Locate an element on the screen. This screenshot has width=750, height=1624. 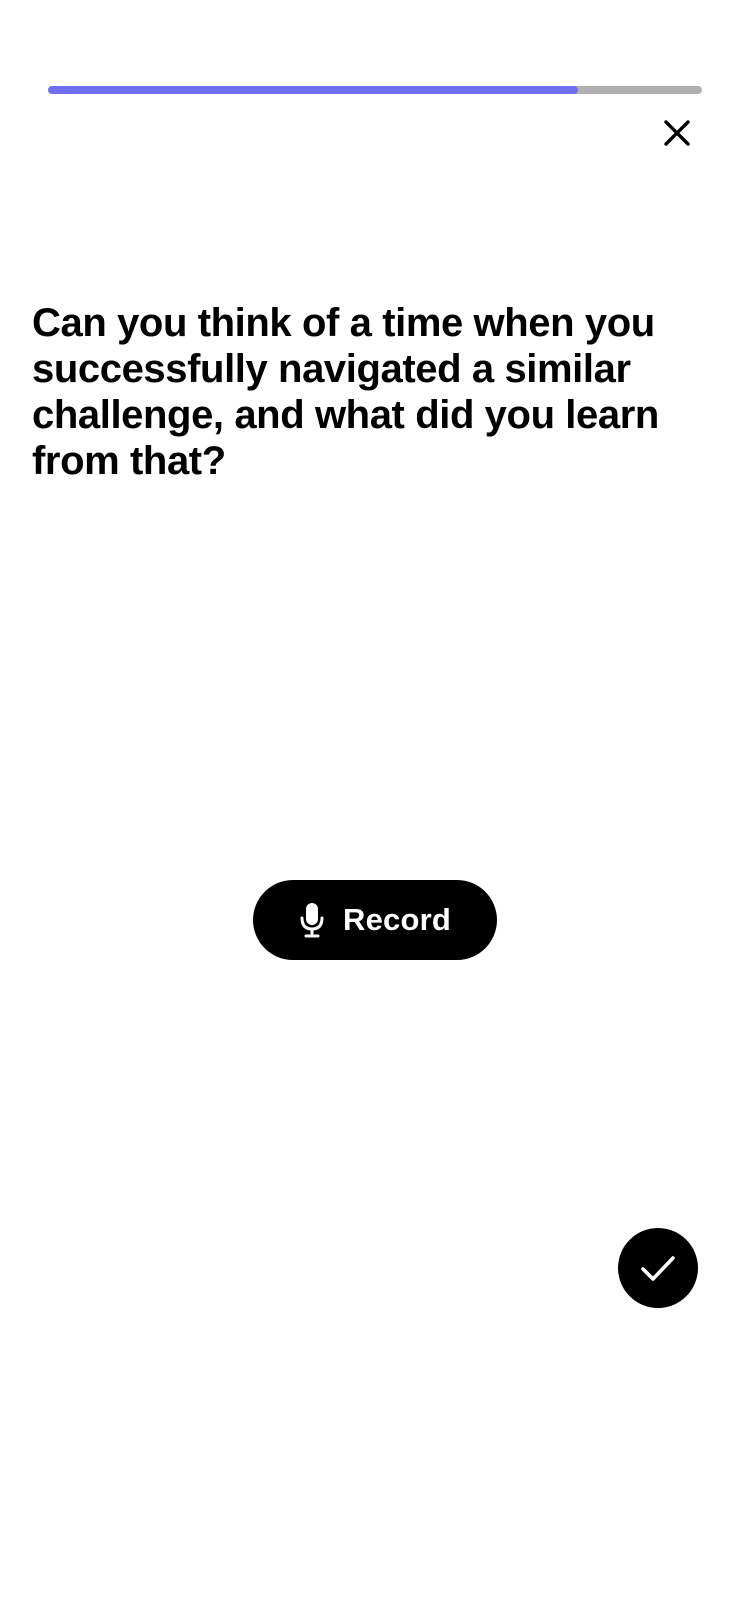
progress-bar is located at coordinates (375, 90).